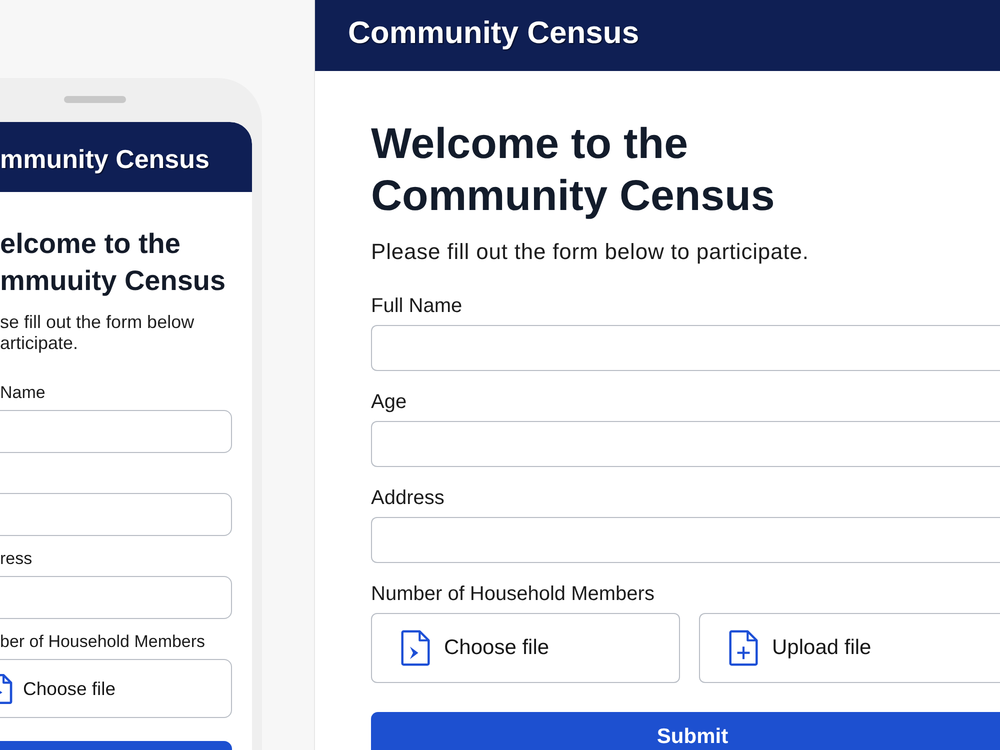 This screenshot has height=750, width=1000. Describe the element at coordinates (849, 648) in the screenshot. I see `upload-file-button: Upload file` at that location.